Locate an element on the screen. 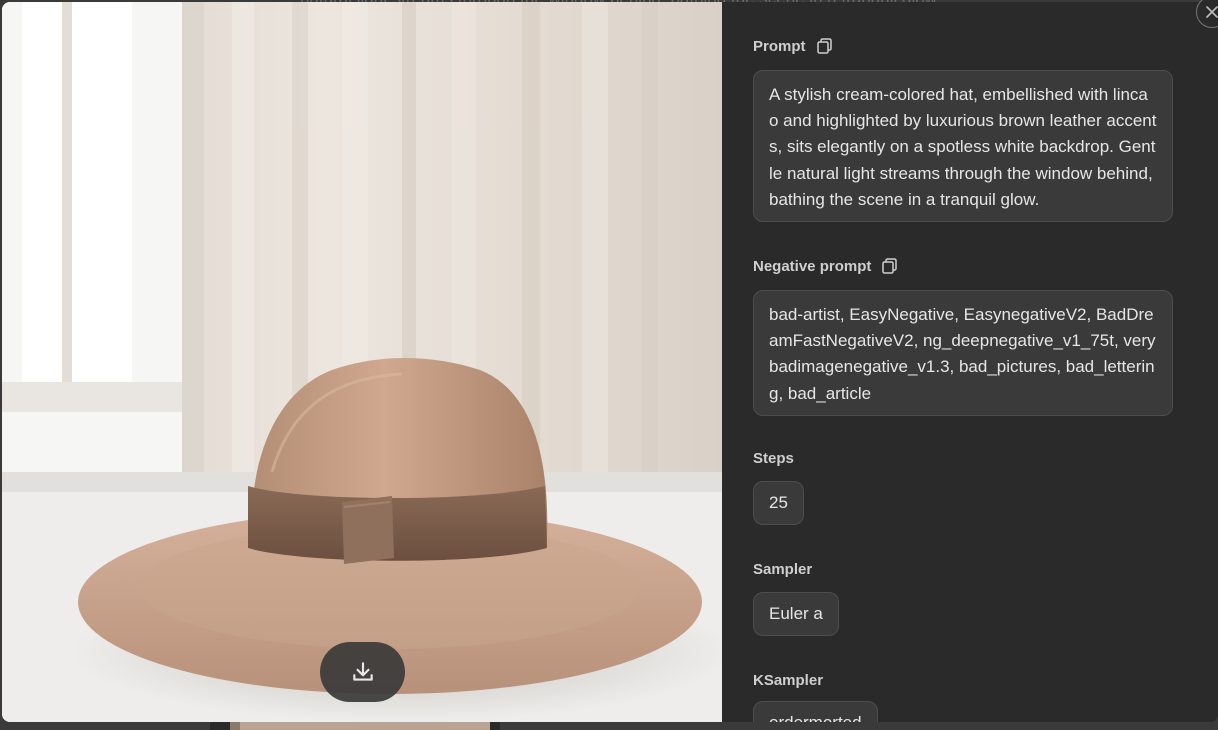 This screenshot has height=730, width=1218. steps-label: Steps is located at coordinates (773, 458).